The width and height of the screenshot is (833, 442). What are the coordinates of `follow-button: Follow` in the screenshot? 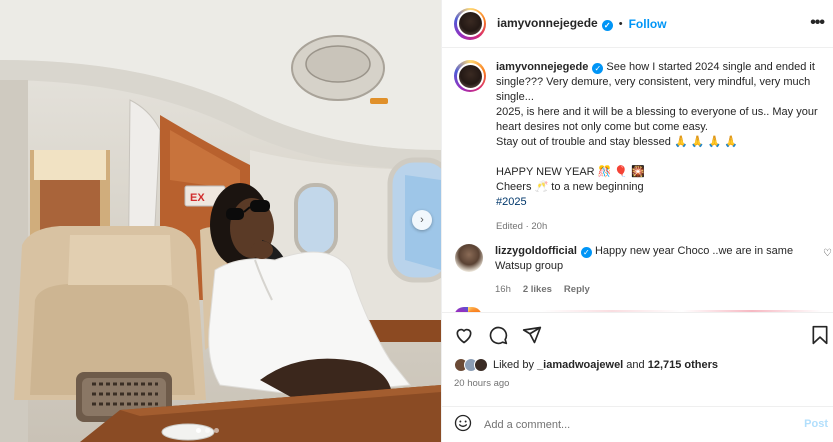 It's located at (648, 24).